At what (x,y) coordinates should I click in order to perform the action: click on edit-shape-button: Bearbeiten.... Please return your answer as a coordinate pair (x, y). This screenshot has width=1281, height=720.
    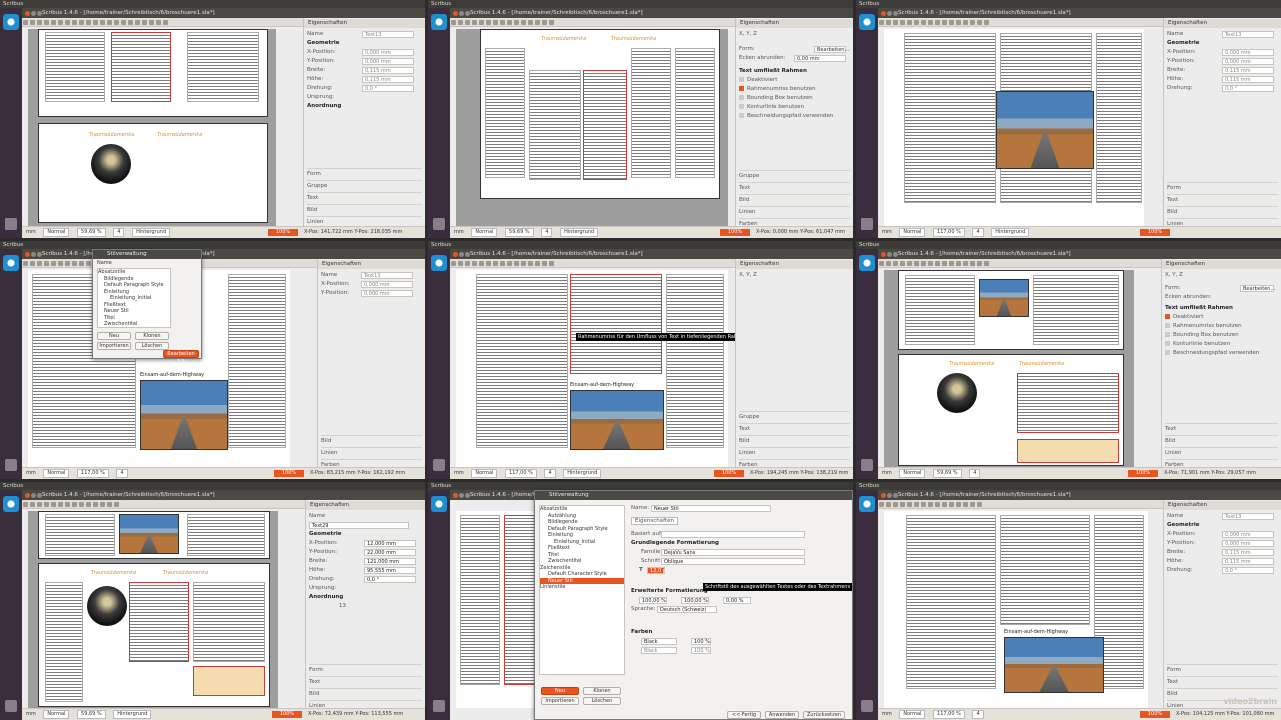
    Looking at the image, I should click on (831, 49).